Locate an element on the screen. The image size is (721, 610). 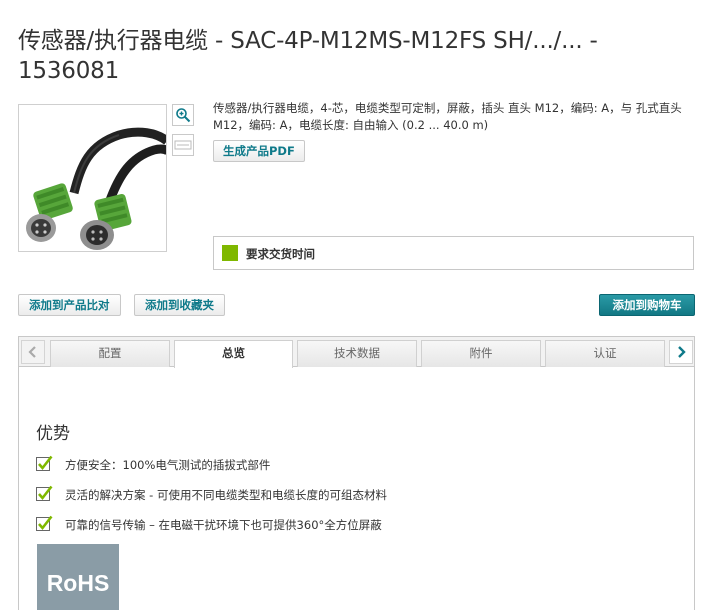
delivery-time-box: 要求交货时间 is located at coordinates (453, 253).